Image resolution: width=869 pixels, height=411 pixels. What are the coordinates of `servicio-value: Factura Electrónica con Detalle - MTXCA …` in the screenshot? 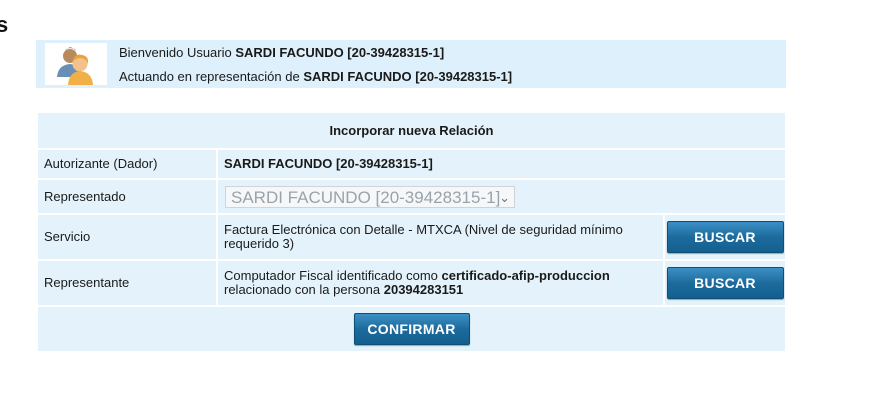 It's located at (439, 238).